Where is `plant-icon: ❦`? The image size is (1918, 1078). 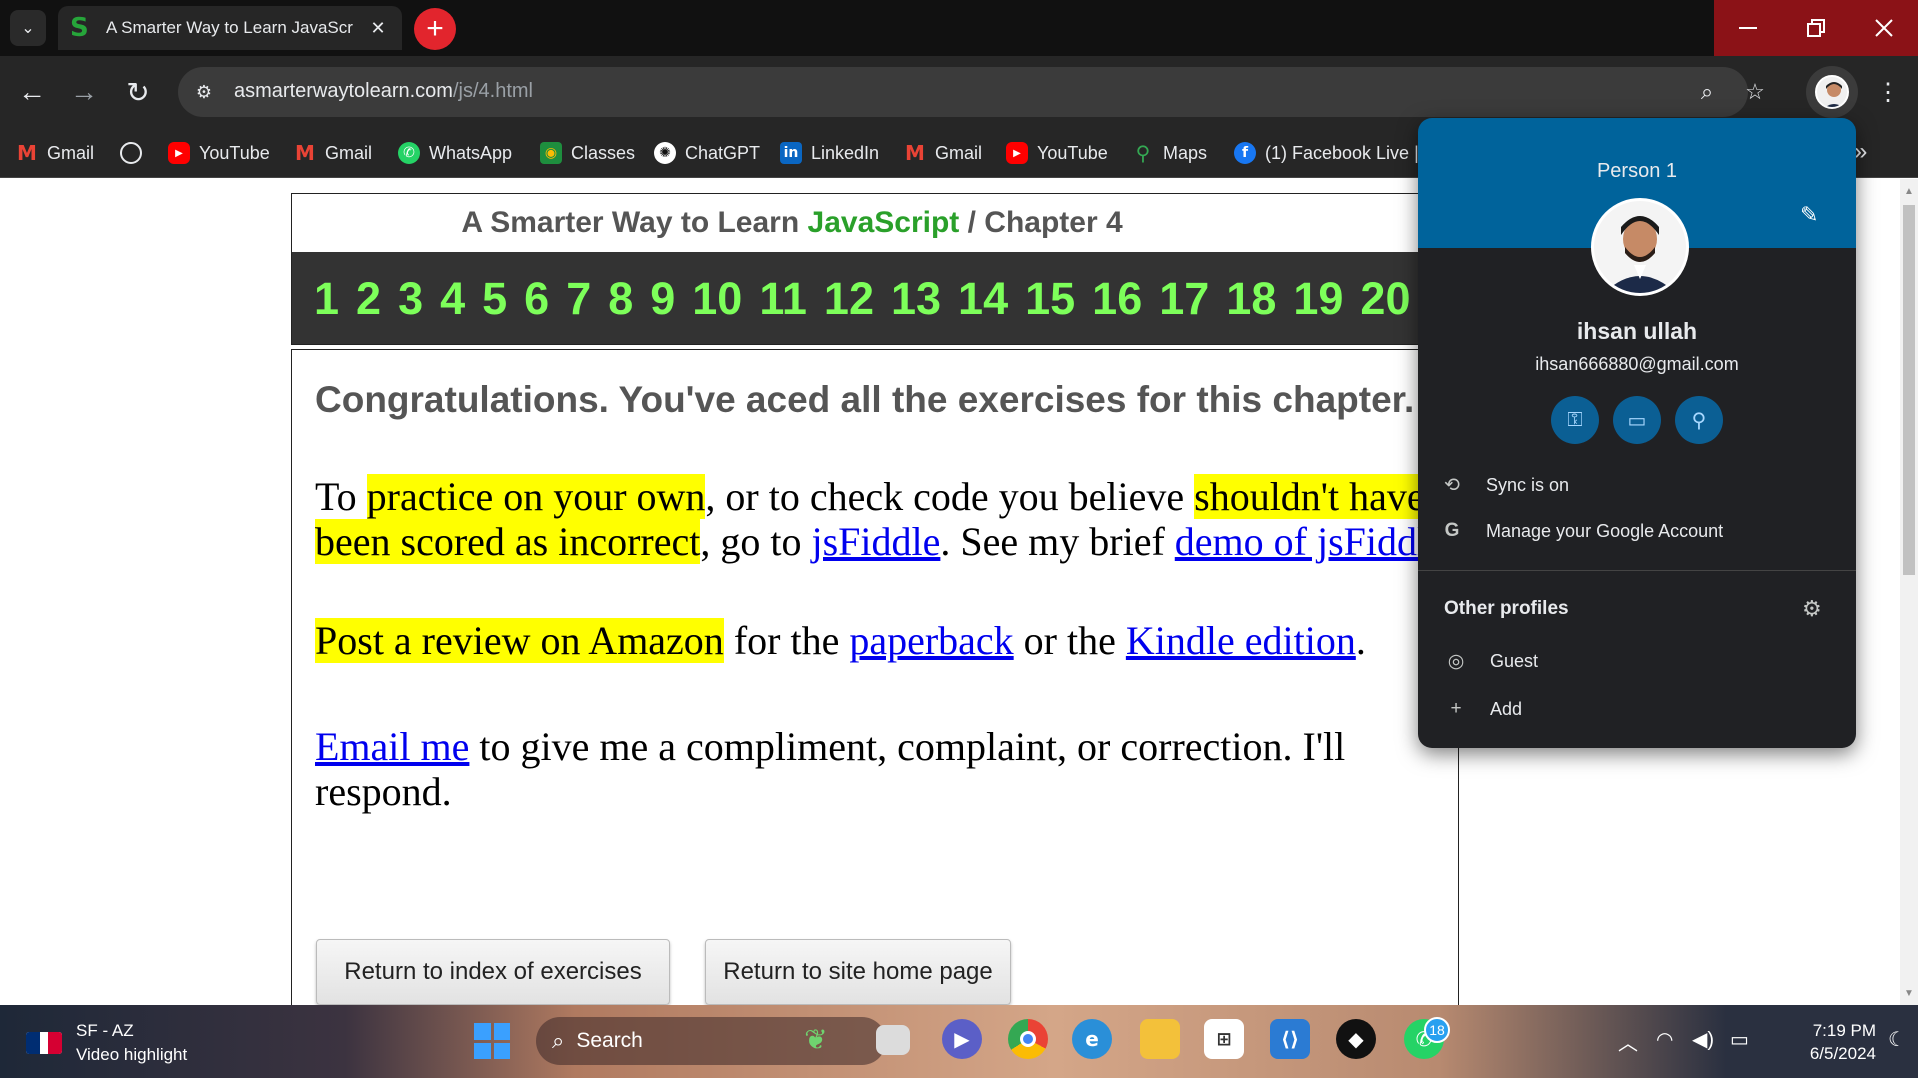
plant-icon: ❦ is located at coordinates (816, 1039).